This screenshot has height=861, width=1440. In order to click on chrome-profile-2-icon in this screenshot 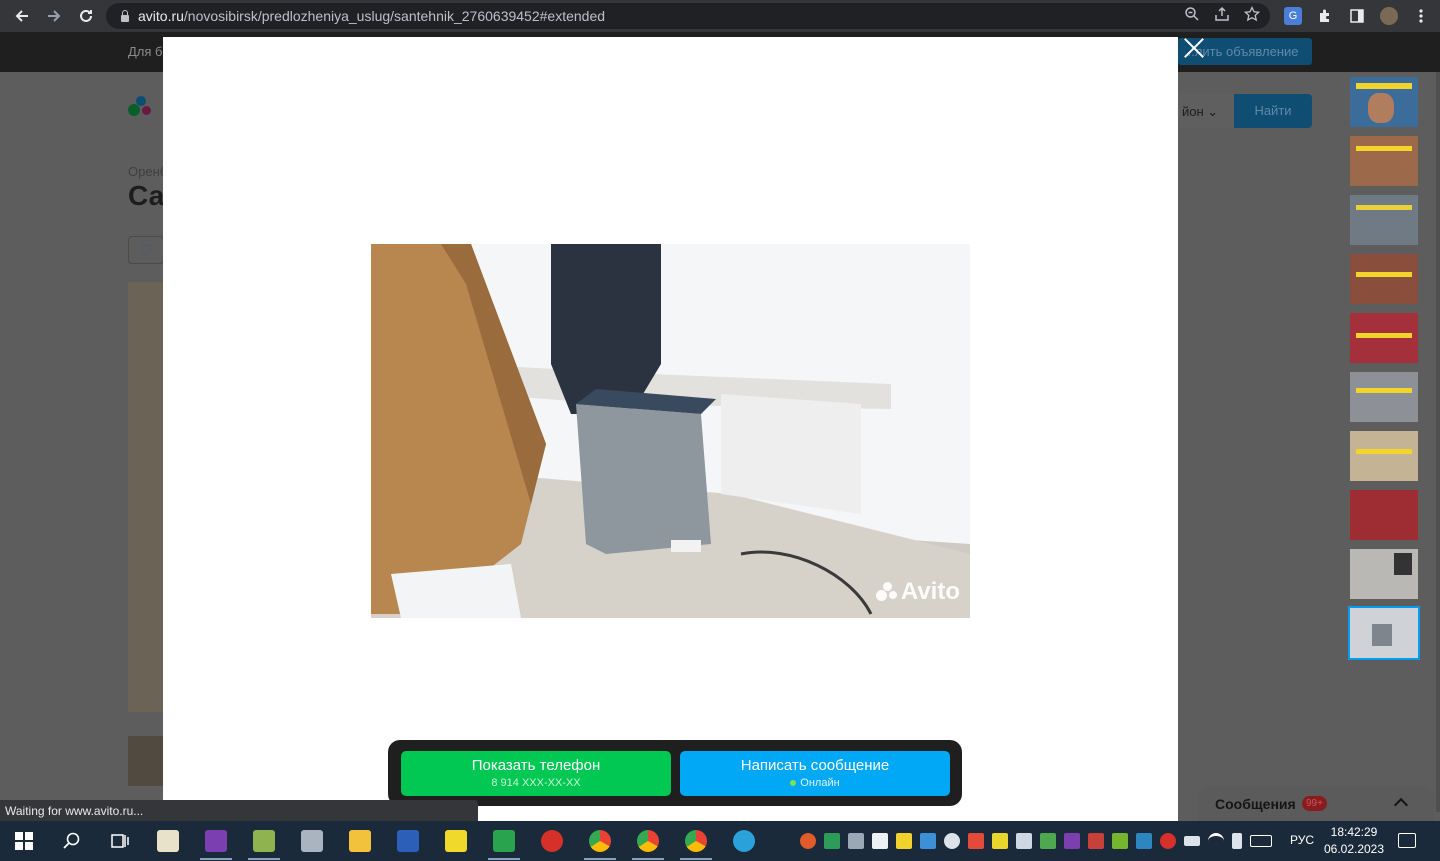, I will do `click(648, 841)`.